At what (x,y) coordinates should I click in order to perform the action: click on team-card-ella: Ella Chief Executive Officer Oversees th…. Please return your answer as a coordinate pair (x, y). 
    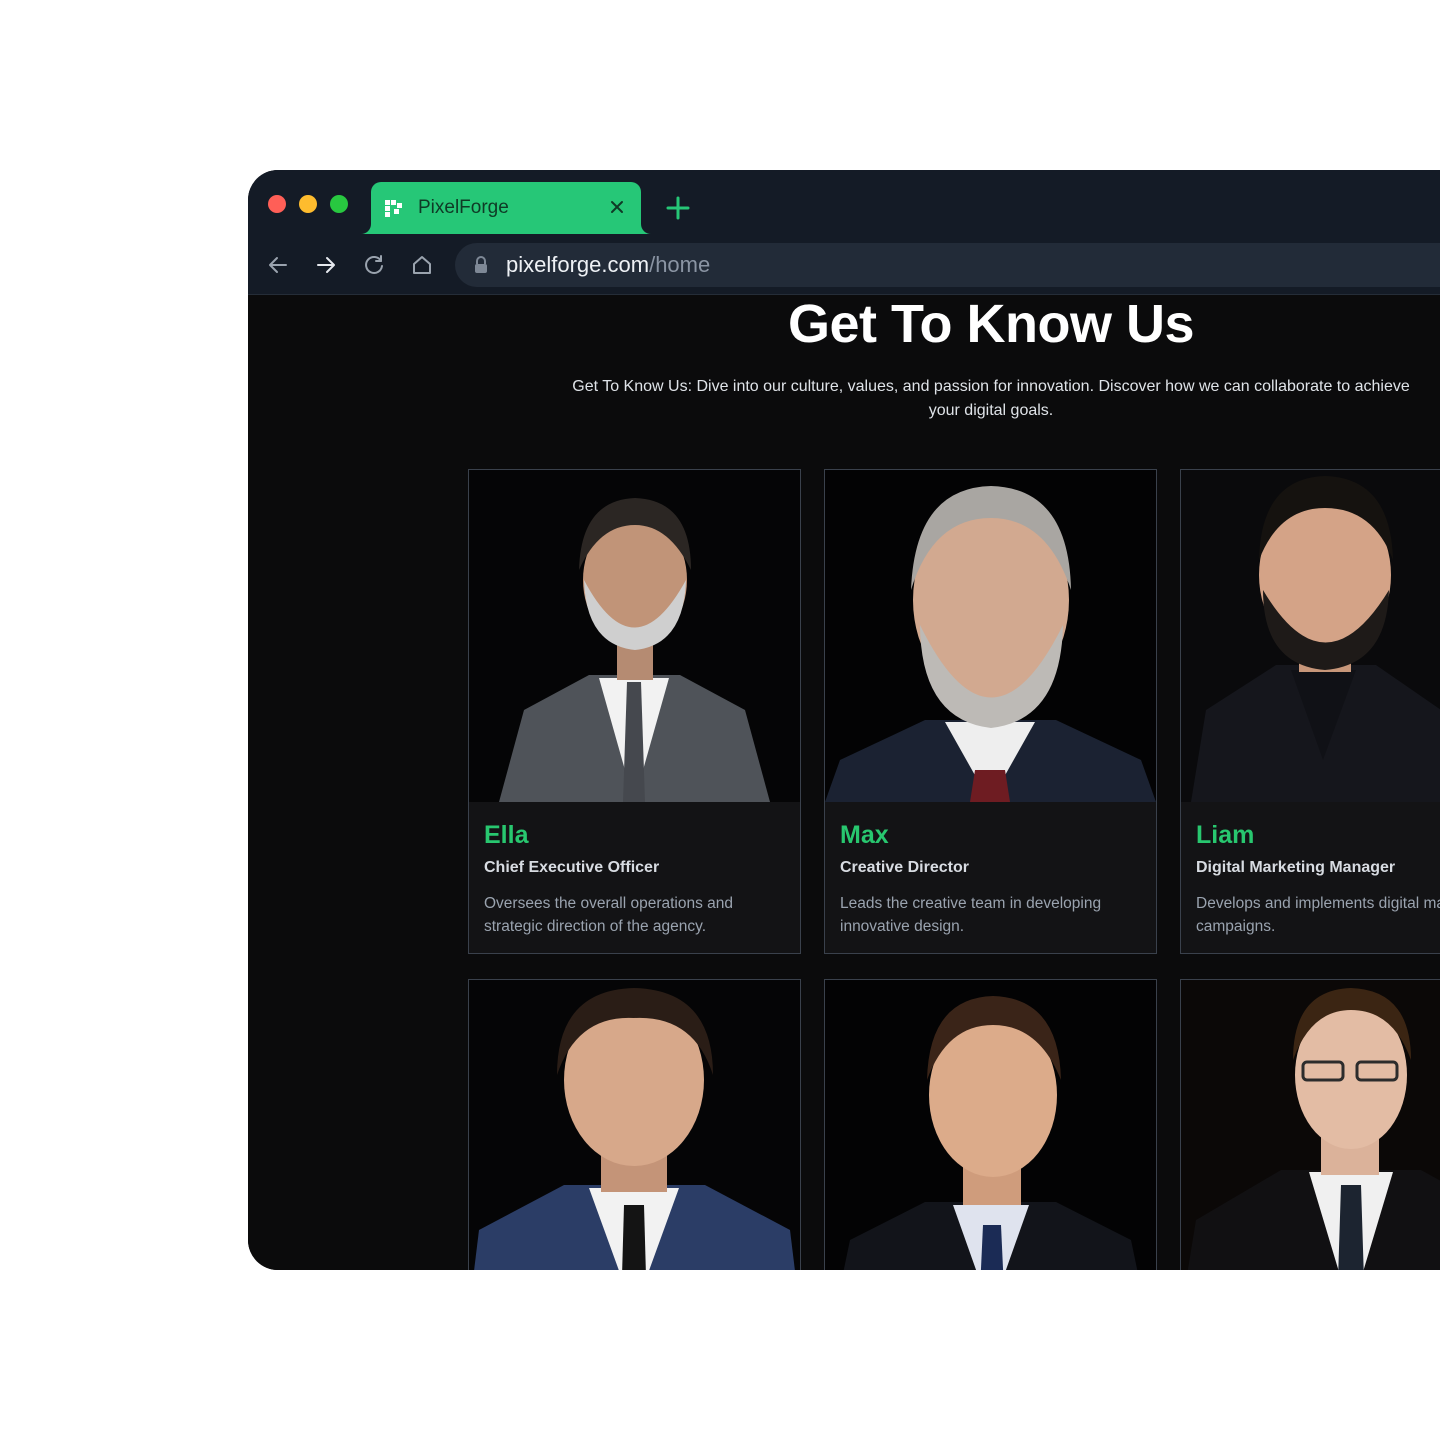
    Looking at the image, I should click on (634, 711).